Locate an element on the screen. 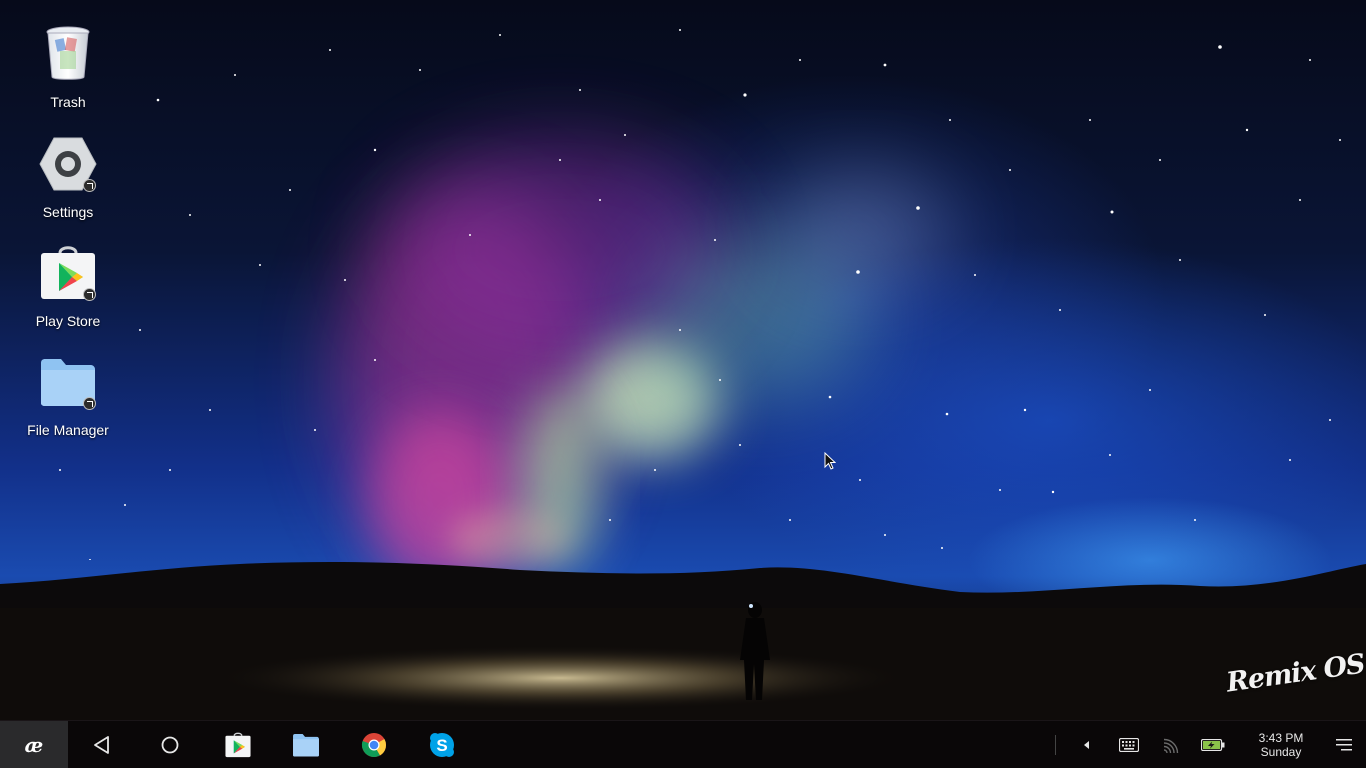 The height and width of the screenshot is (768, 1366). remix-start-icon: æ is located at coordinates (34, 744).